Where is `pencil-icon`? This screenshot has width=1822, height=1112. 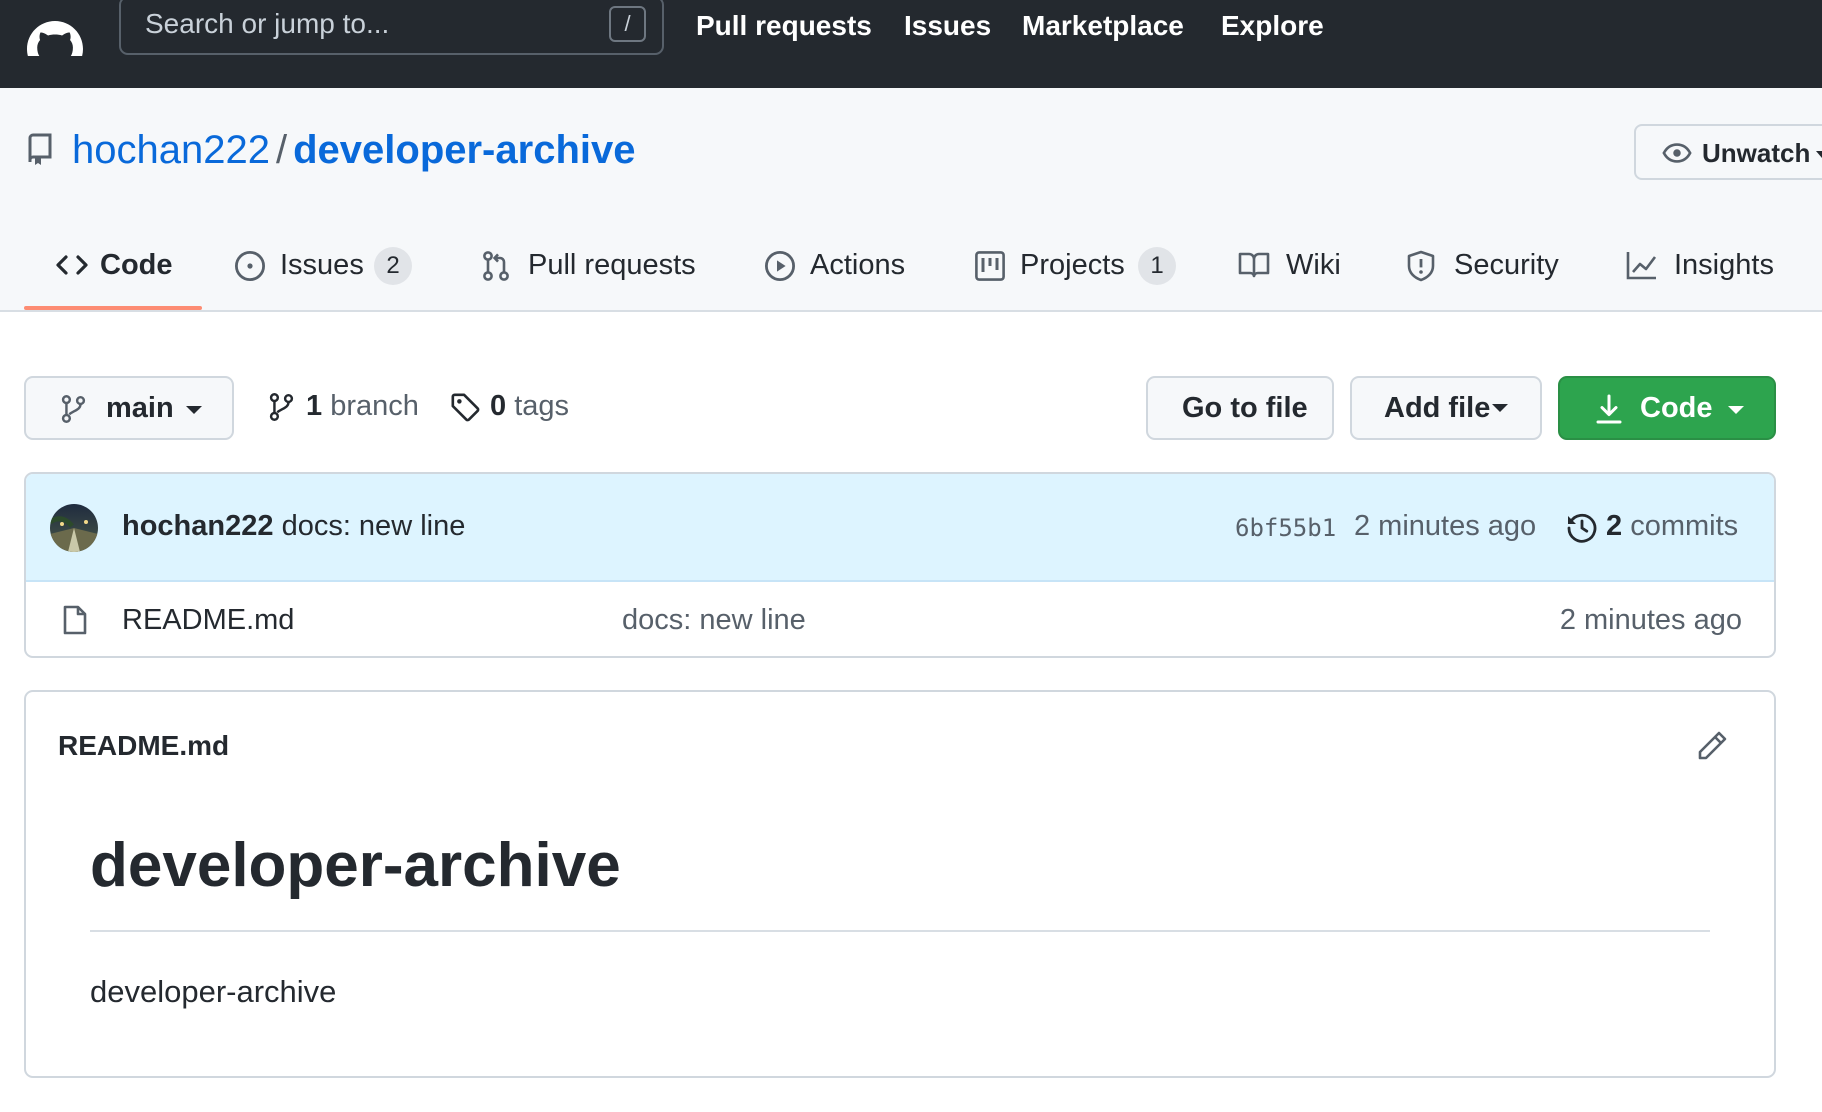 pencil-icon is located at coordinates (1712, 746).